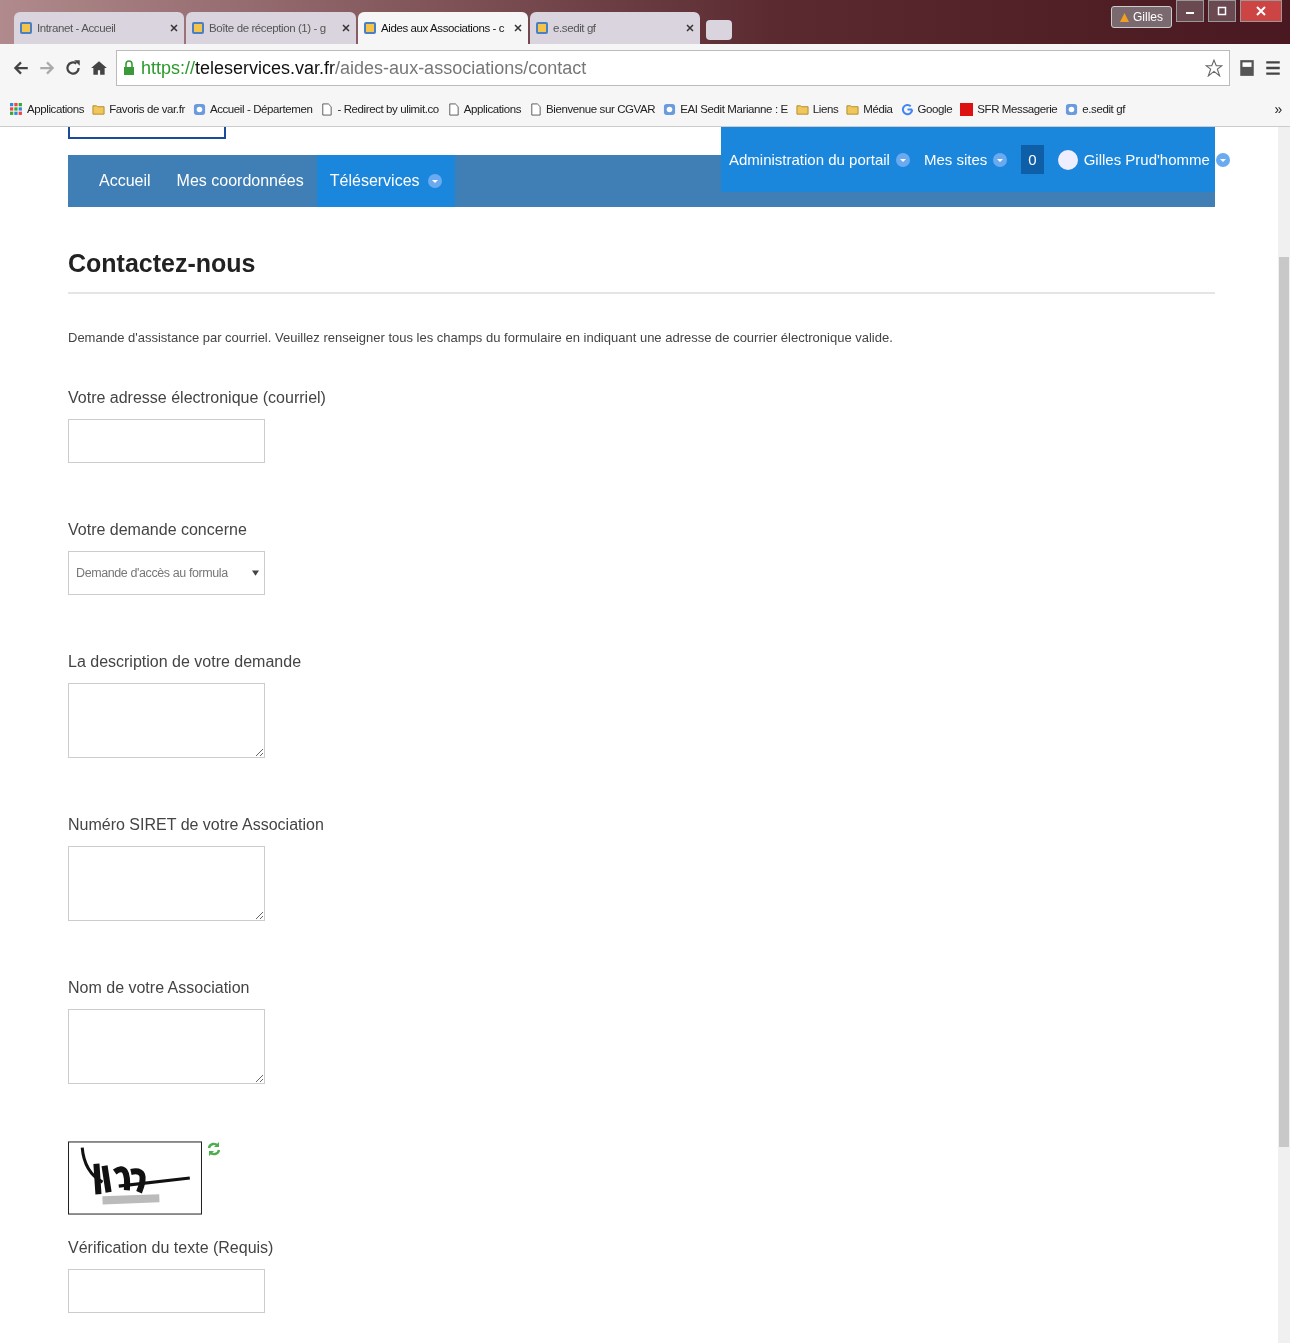  I want to click on bookmark: Favoris de var.fr, so click(138, 109).